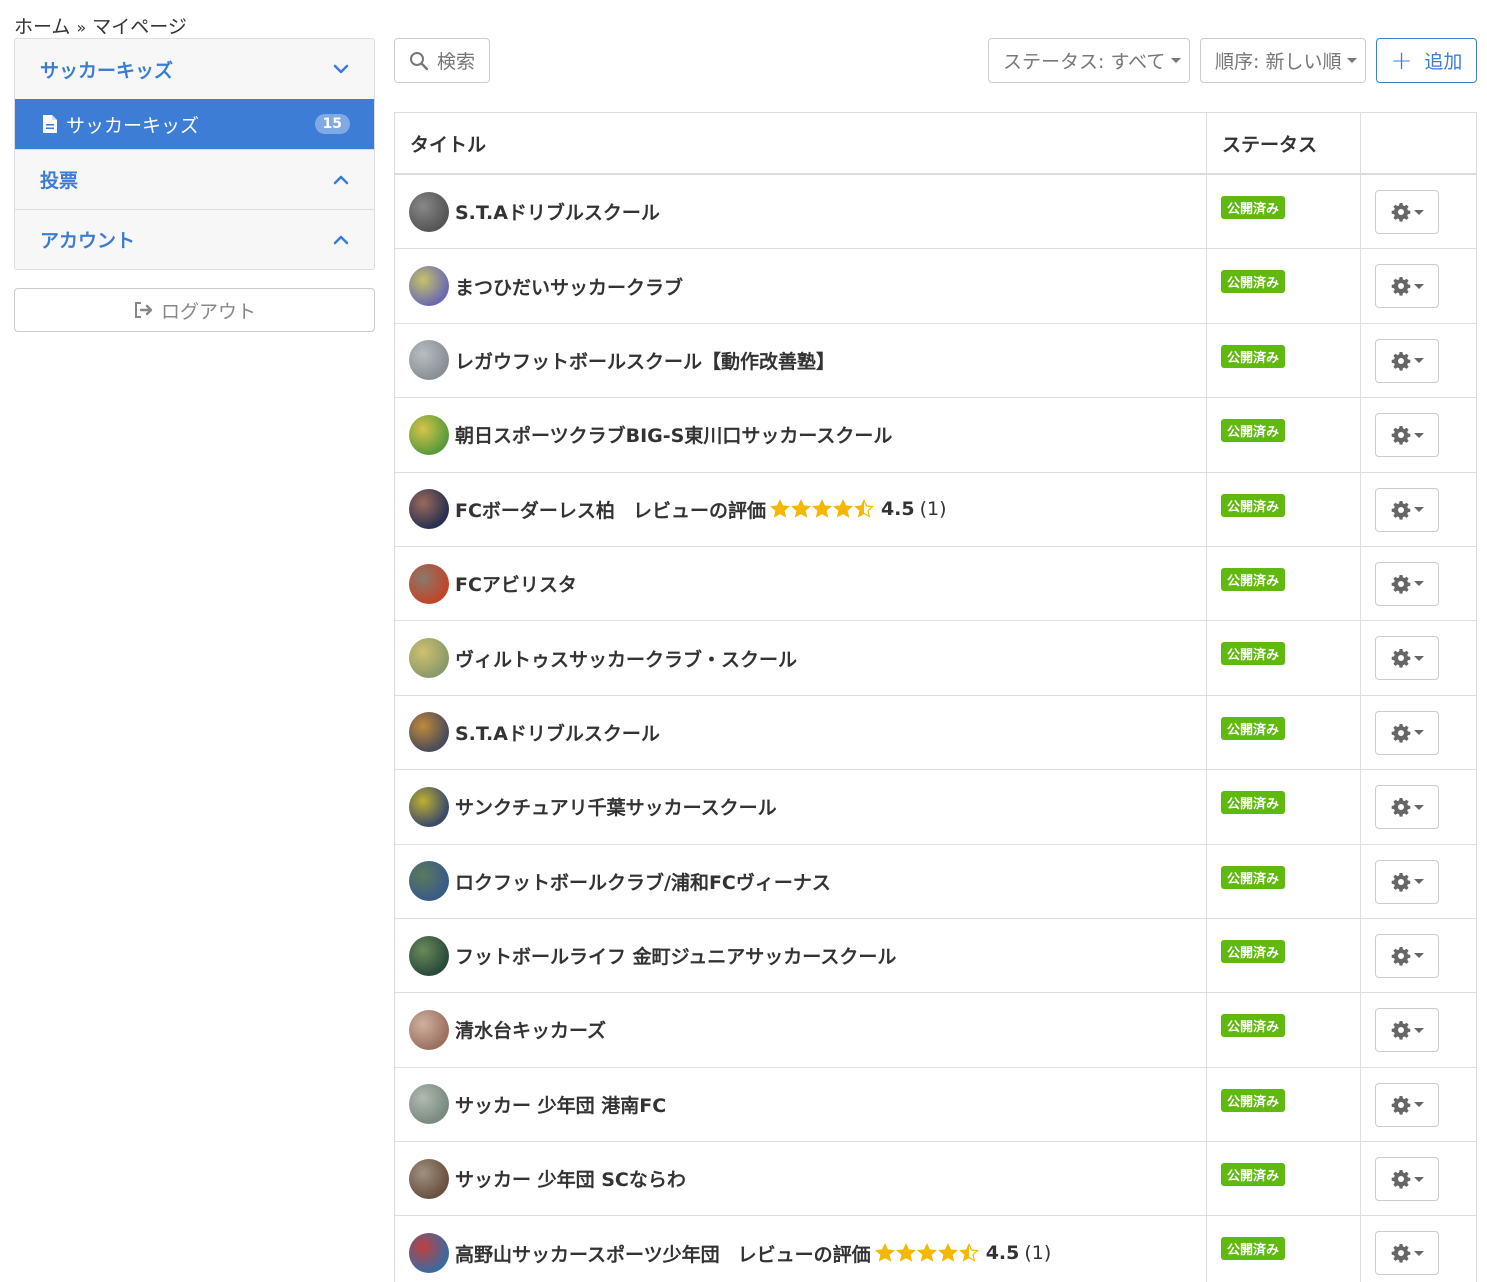 This screenshot has width=1487, height=1282. What do you see at coordinates (1418, 143) in the screenshot?
I see `column-header-actions` at bounding box center [1418, 143].